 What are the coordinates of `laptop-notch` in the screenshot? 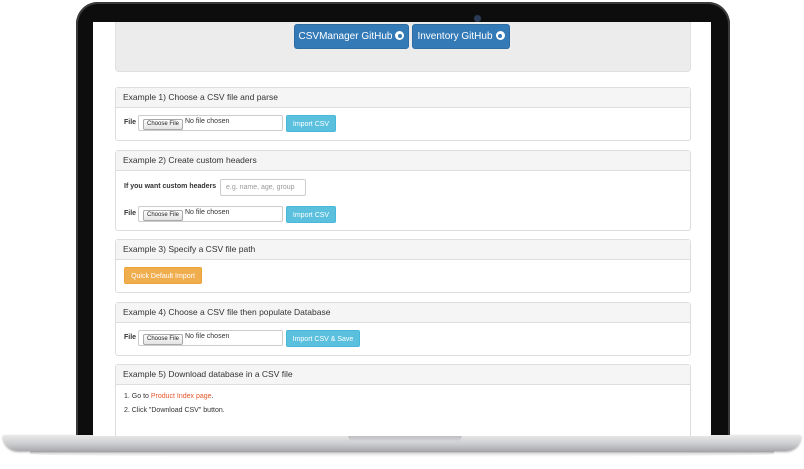 It's located at (405, 438).